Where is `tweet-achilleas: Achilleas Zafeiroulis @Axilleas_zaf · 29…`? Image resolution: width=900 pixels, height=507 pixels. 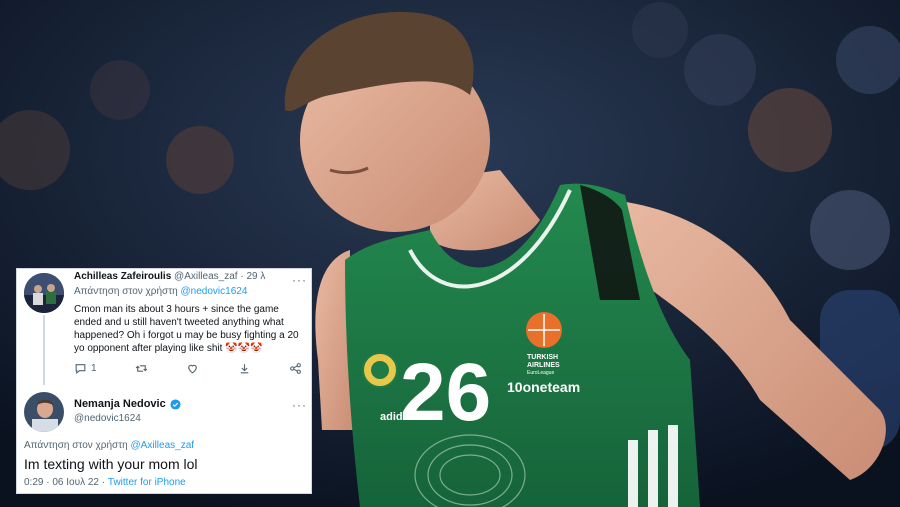 tweet-achilleas: Achilleas Zafeiroulis @Axilleas_zaf · 29… is located at coordinates (189, 313).